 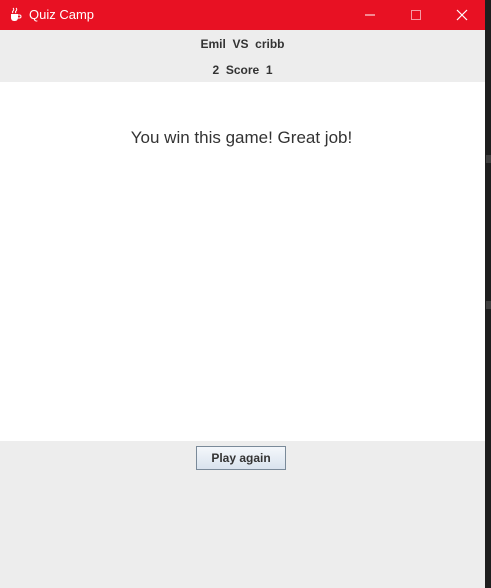 I want to click on java-cup-icon, so click(x=15, y=14).